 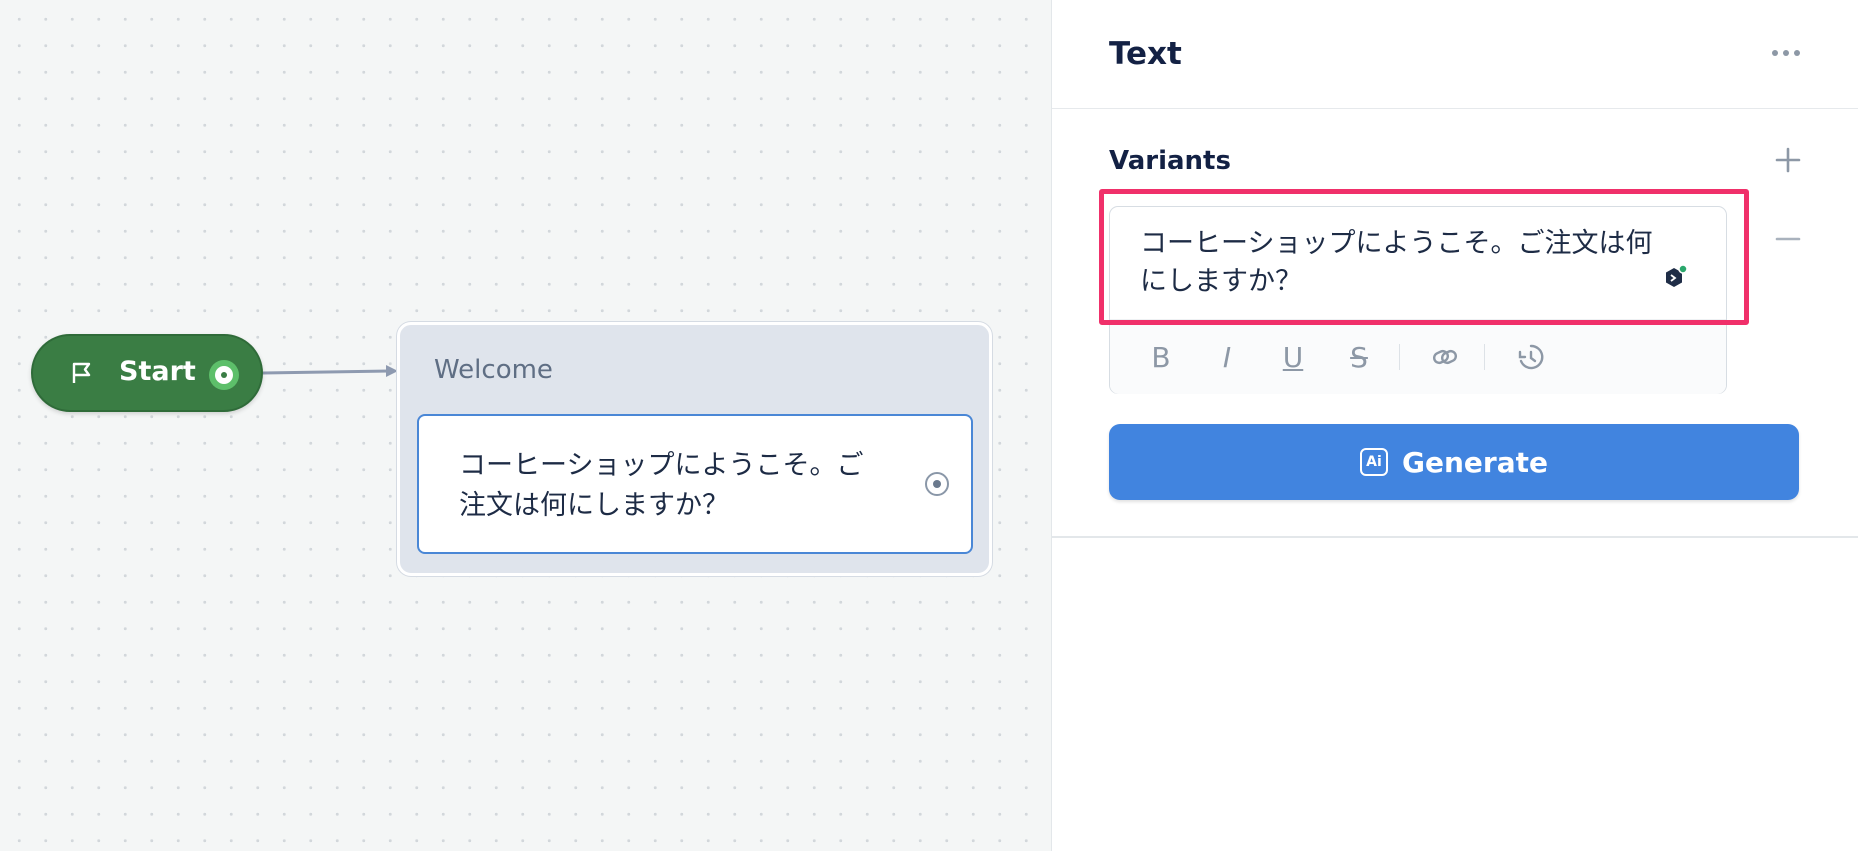 I want to click on plus-icon, so click(x=1788, y=160).